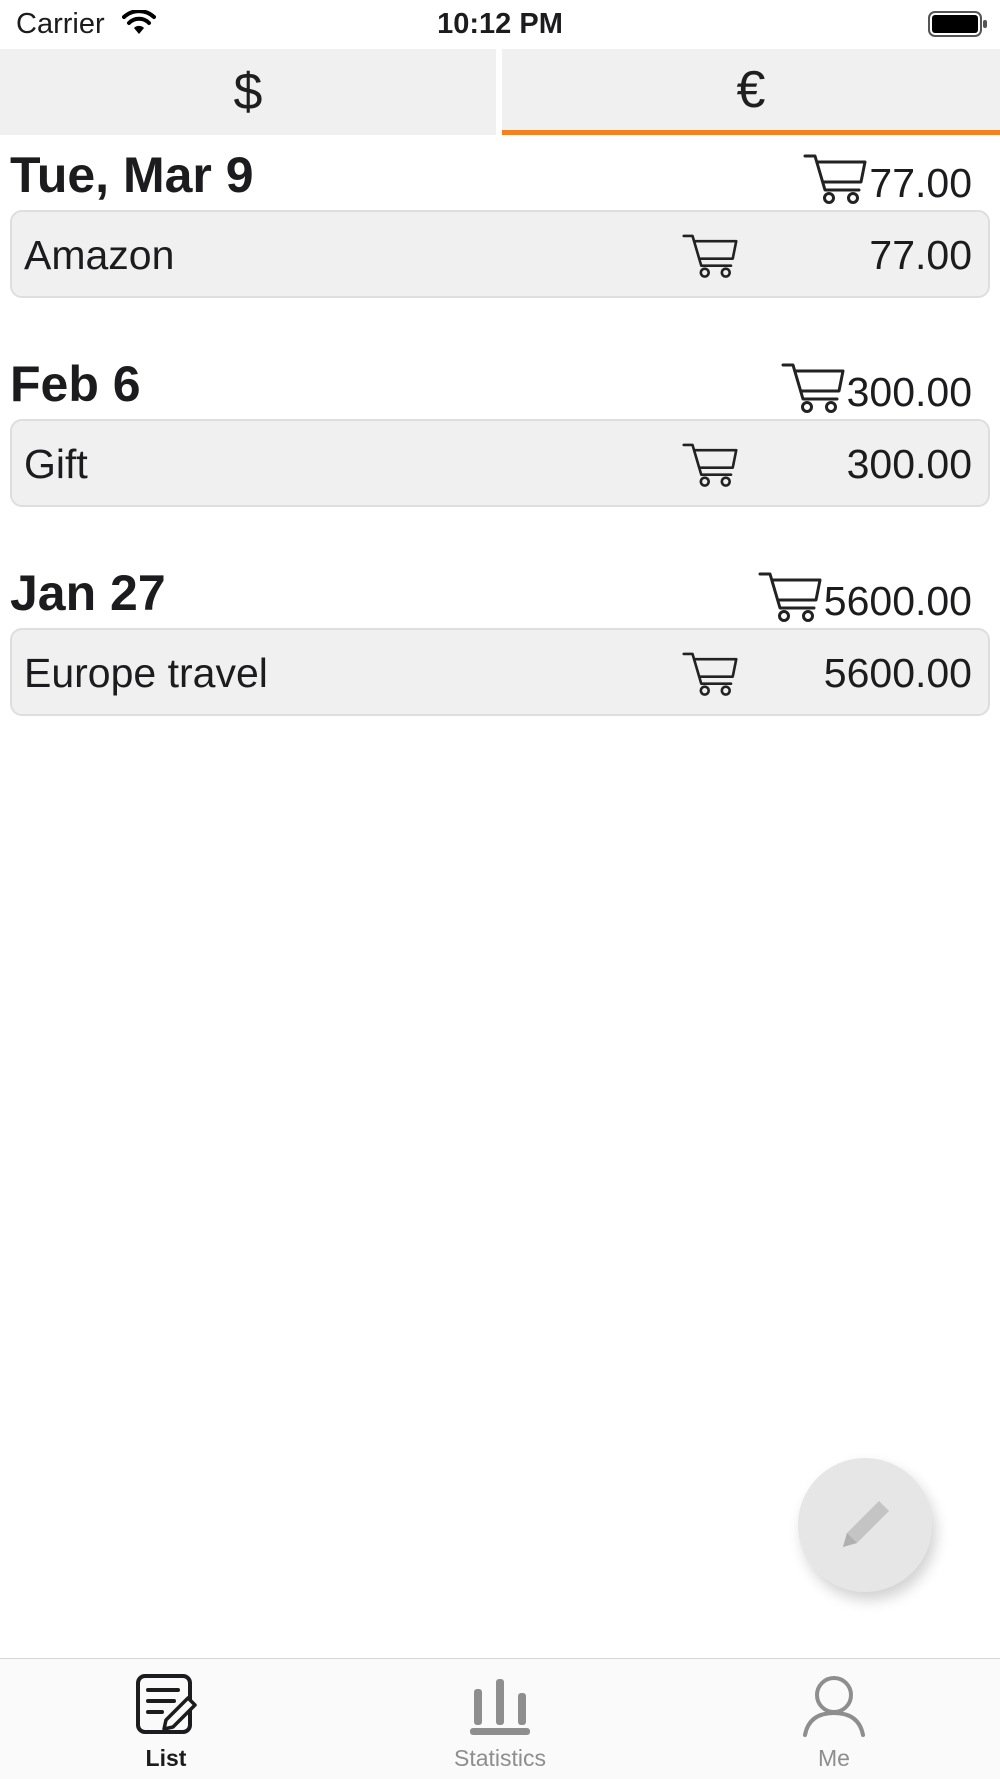 Image resolution: width=1000 pixels, height=1779 pixels. I want to click on currency-tabs: $ €, so click(500, 92).